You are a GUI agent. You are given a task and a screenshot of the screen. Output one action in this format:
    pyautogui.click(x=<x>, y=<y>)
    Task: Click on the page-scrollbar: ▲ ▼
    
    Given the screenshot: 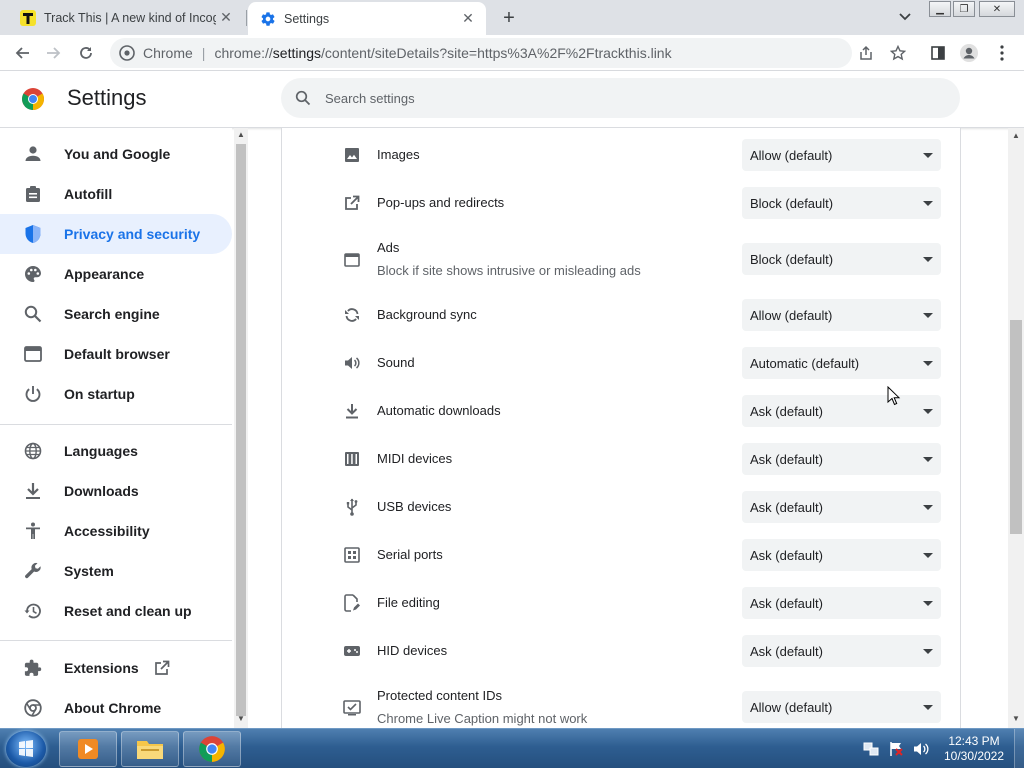 What is the action you would take?
    pyautogui.click(x=1016, y=428)
    